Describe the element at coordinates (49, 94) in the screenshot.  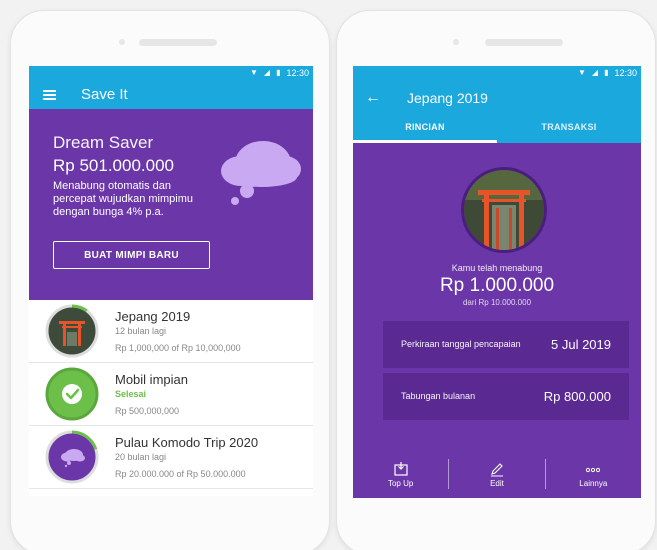
I see `menu-icon` at that location.